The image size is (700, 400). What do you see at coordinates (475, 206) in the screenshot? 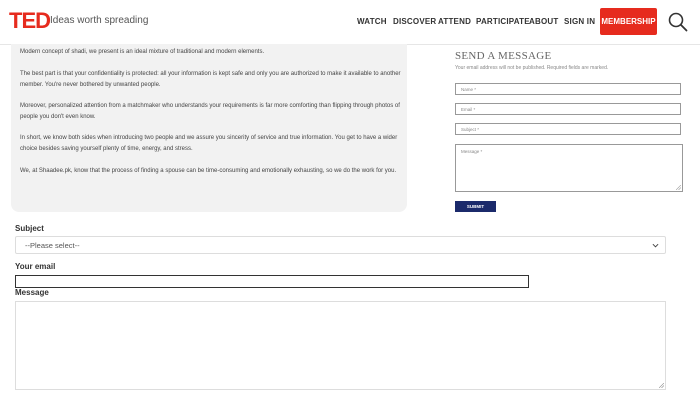
I see `submit-button: SUBMIT` at bounding box center [475, 206].